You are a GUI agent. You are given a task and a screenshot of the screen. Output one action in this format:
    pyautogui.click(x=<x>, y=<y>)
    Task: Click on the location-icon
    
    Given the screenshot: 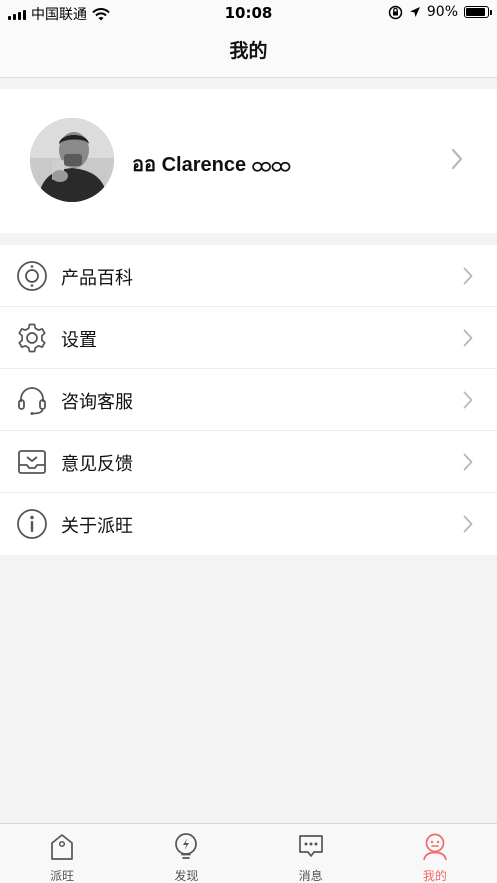 What is the action you would take?
    pyautogui.click(x=414, y=12)
    